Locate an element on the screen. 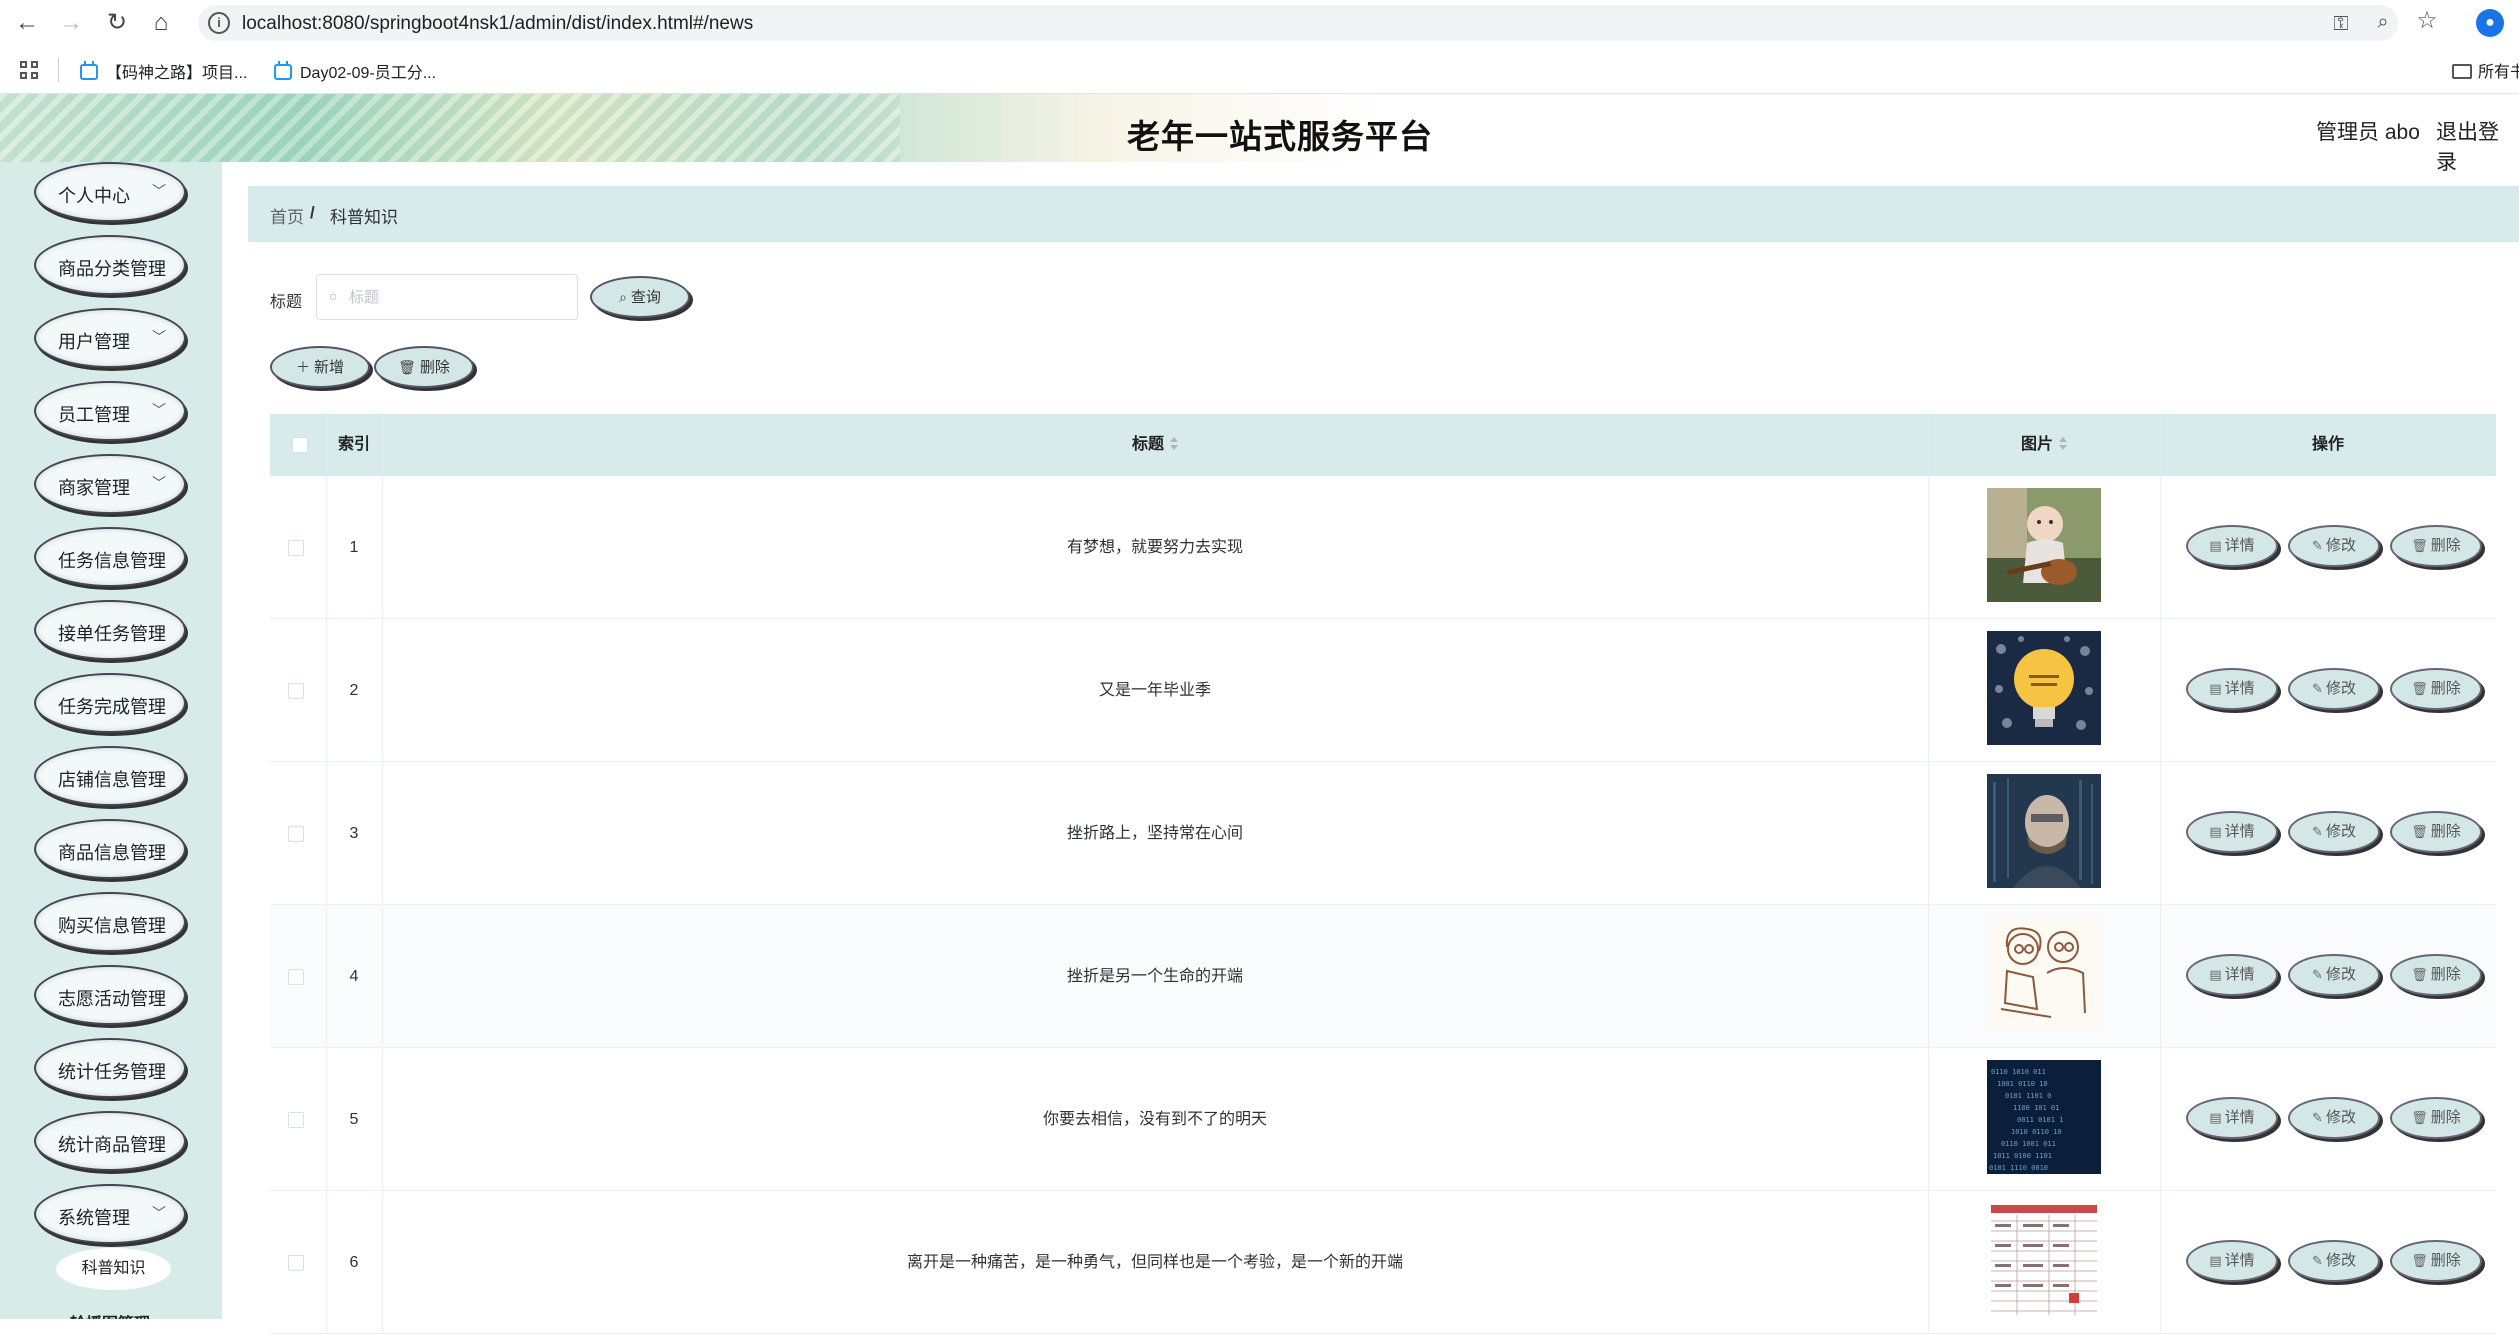 The image size is (2519, 1334). forward-icon: → is located at coordinates (71, 23).